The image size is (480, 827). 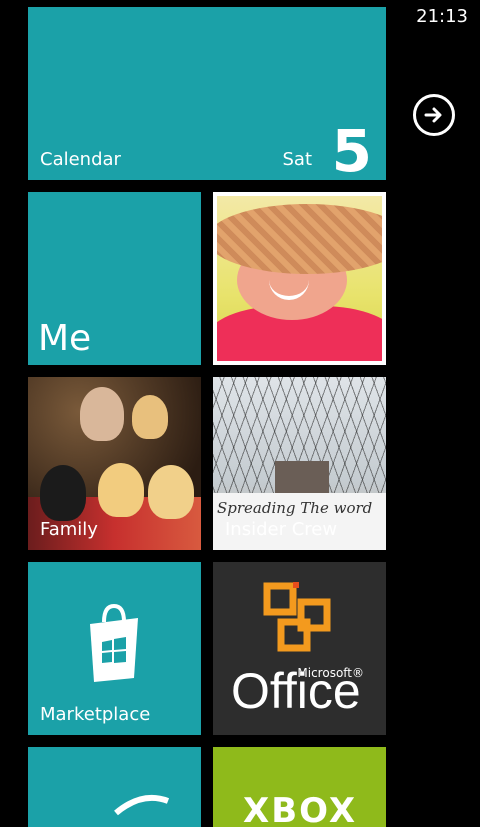 What do you see at coordinates (281, 529) in the screenshot?
I see `insider-crew-label: Insider Crew` at bounding box center [281, 529].